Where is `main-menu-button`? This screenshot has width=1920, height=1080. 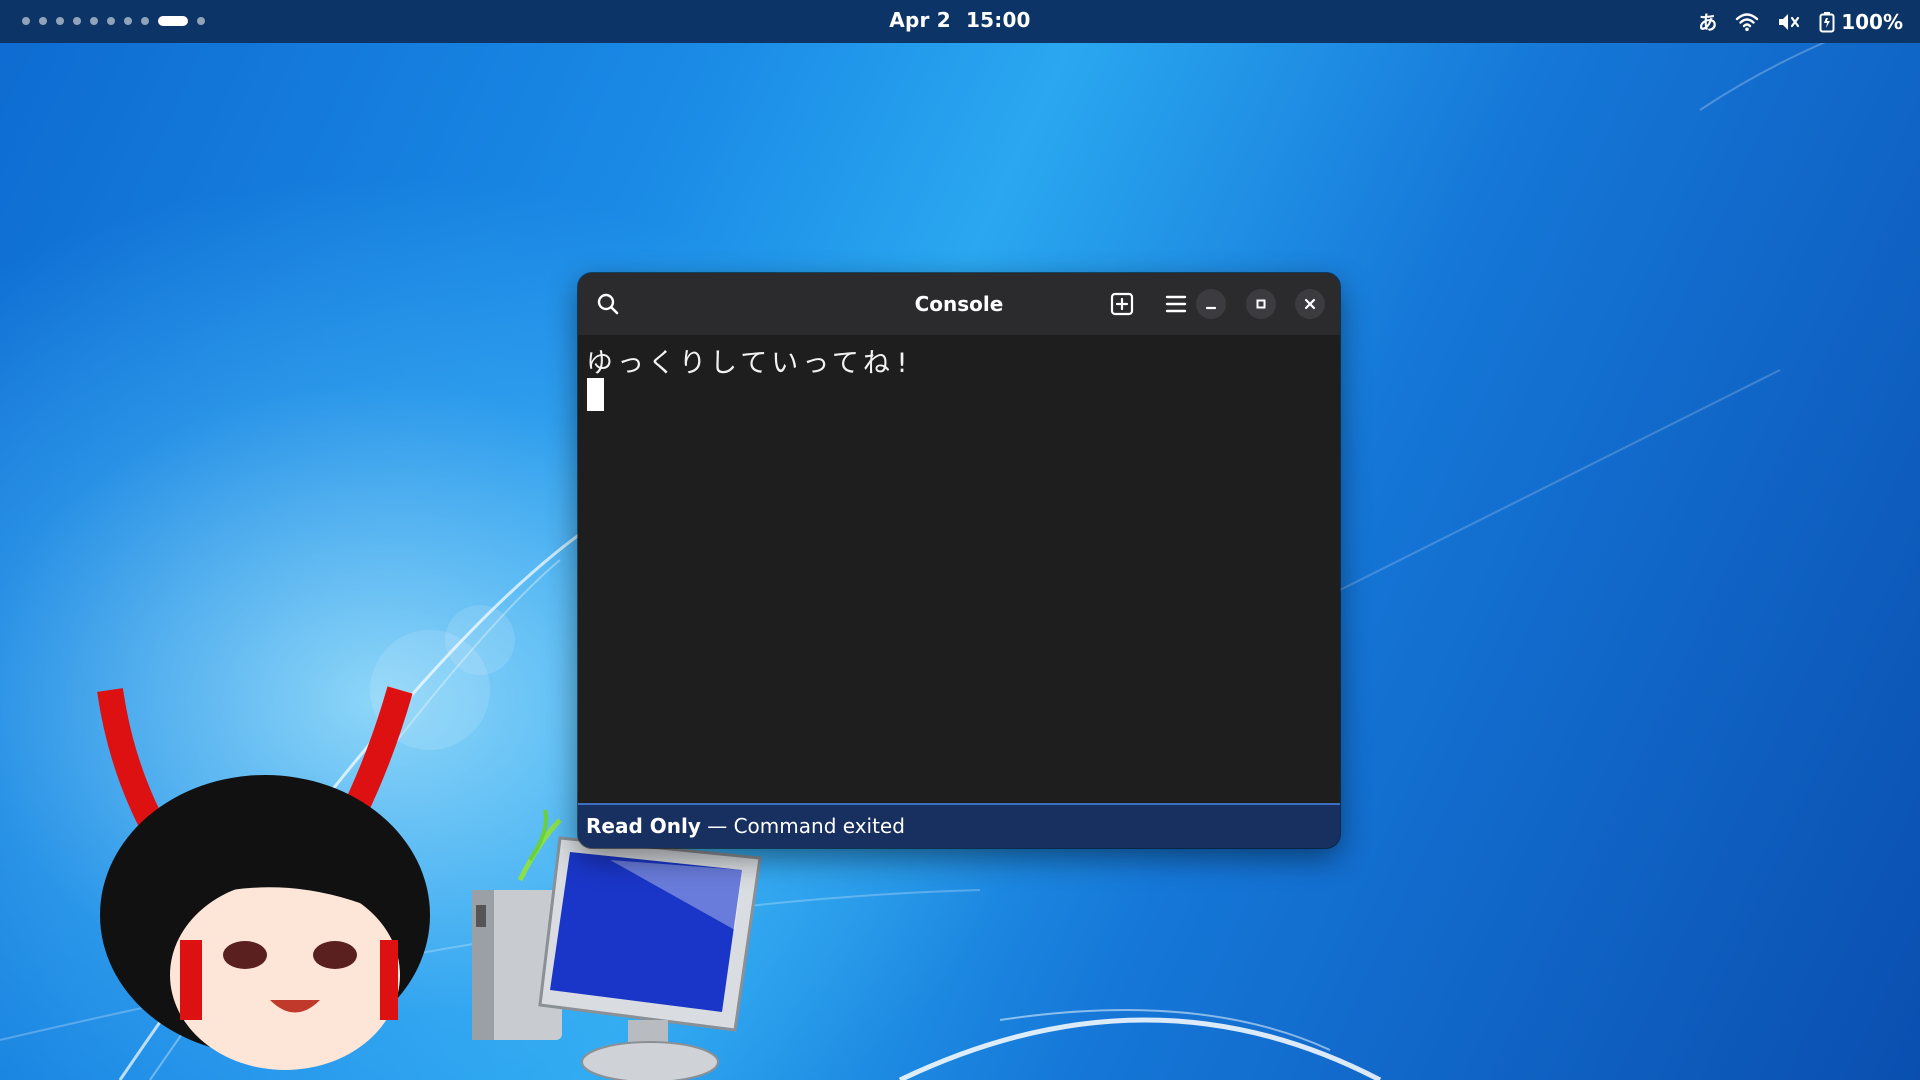 main-menu-button is located at coordinates (1176, 304).